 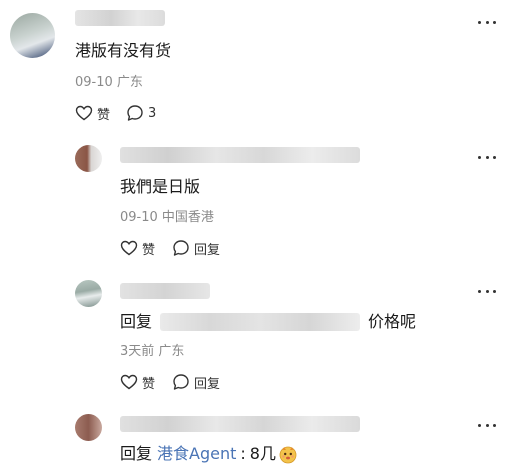 What do you see at coordinates (196, 454) in the screenshot?
I see `reply-to-username: 港食Agent` at bounding box center [196, 454].